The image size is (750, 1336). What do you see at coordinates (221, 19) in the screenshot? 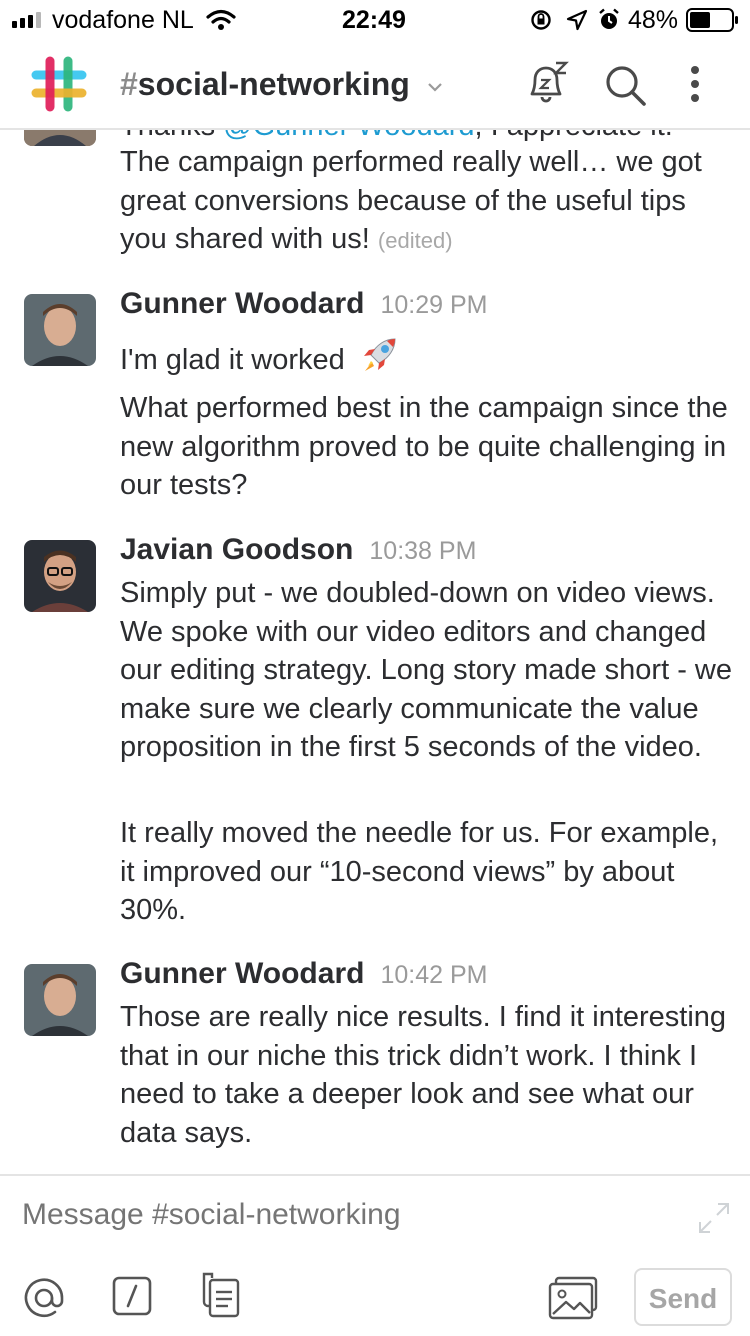
I see `wifi-icon` at bounding box center [221, 19].